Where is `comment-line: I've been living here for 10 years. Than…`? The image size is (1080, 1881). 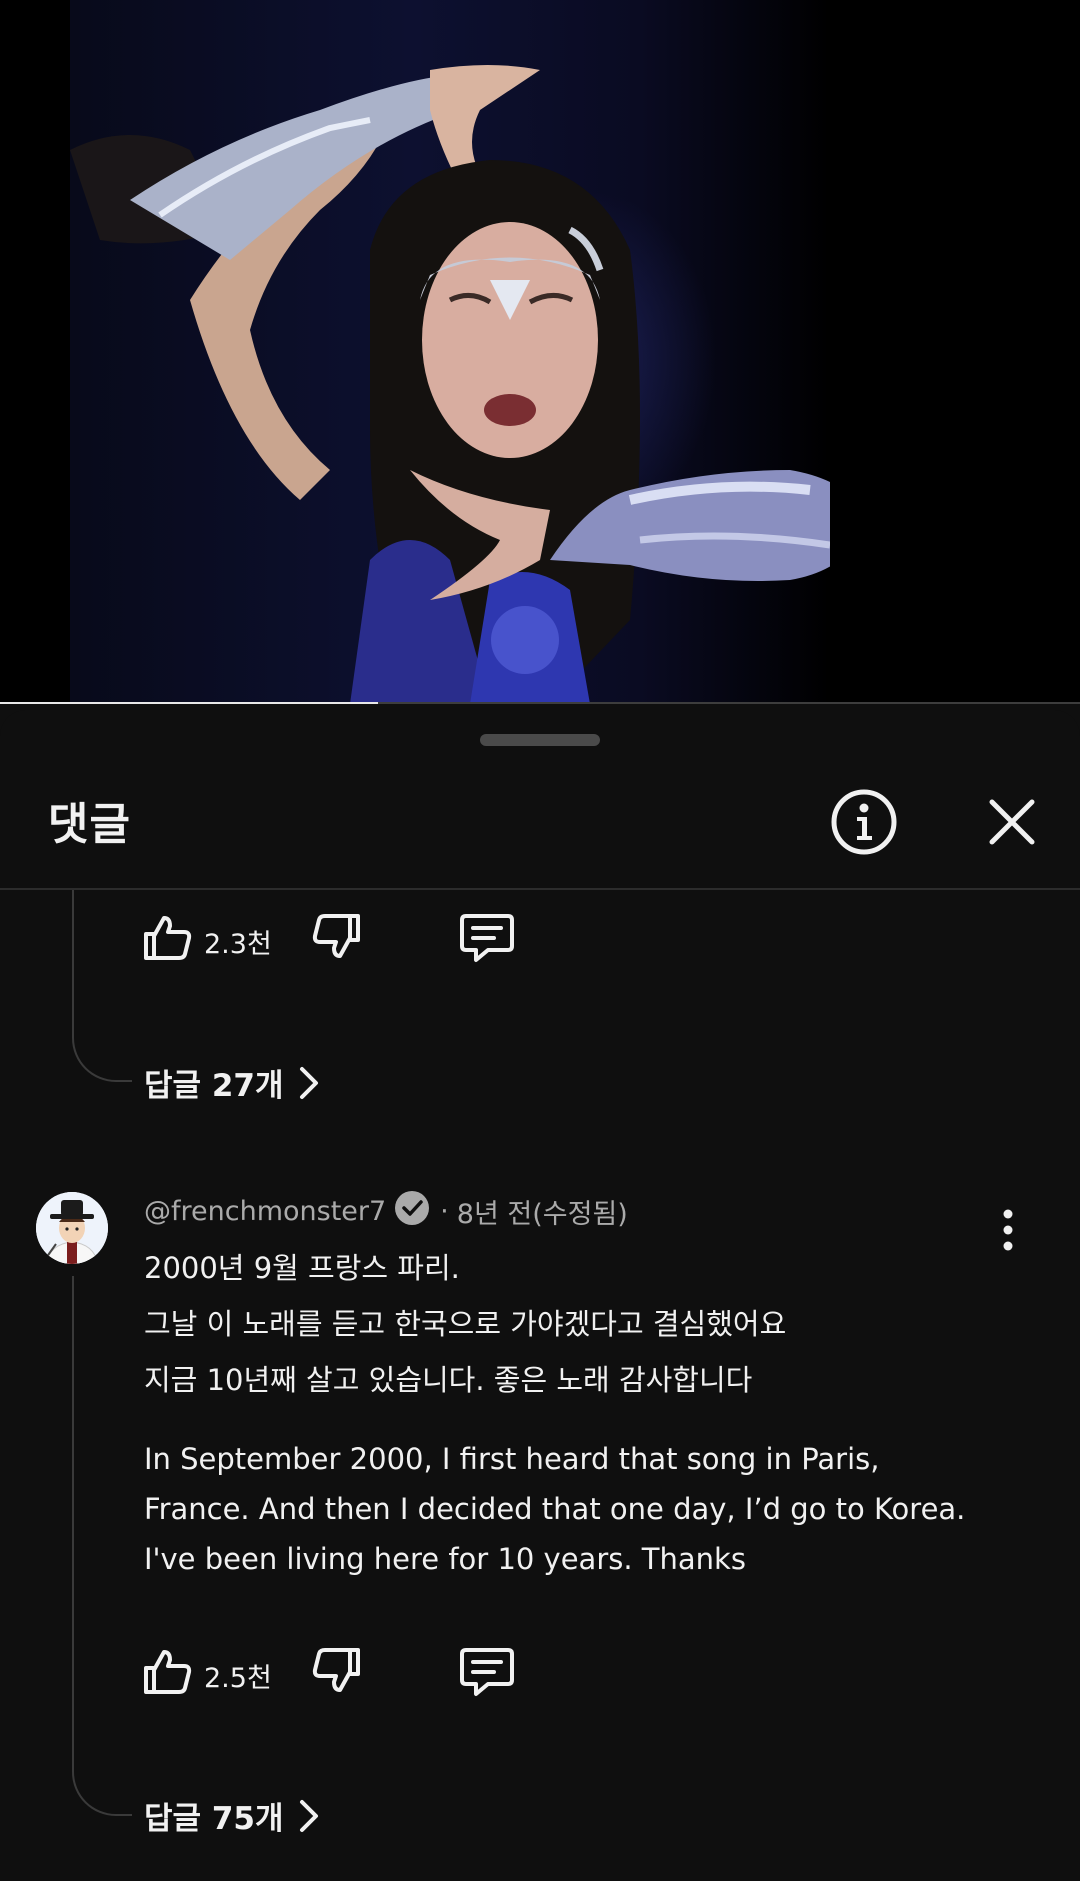
comment-line: I've been living here for 10 years. Than… is located at coordinates (445, 1559).